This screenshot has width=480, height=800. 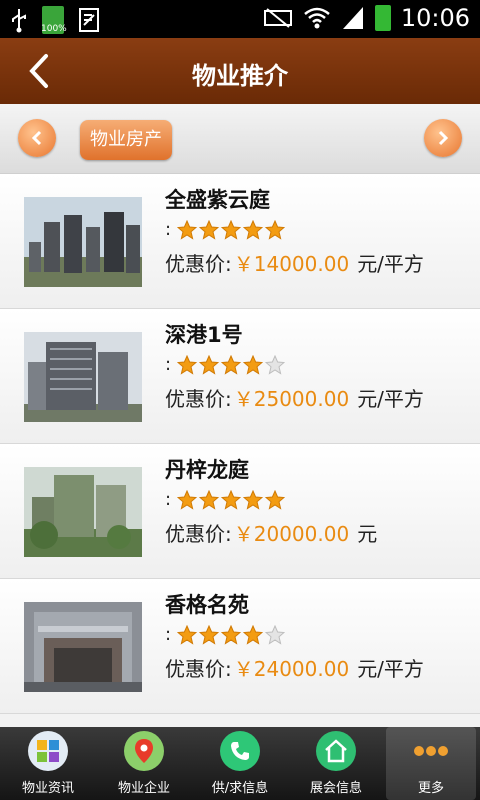 What do you see at coordinates (336, 751) in the screenshot?
I see `house-icon` at bounding box center [336, 751].